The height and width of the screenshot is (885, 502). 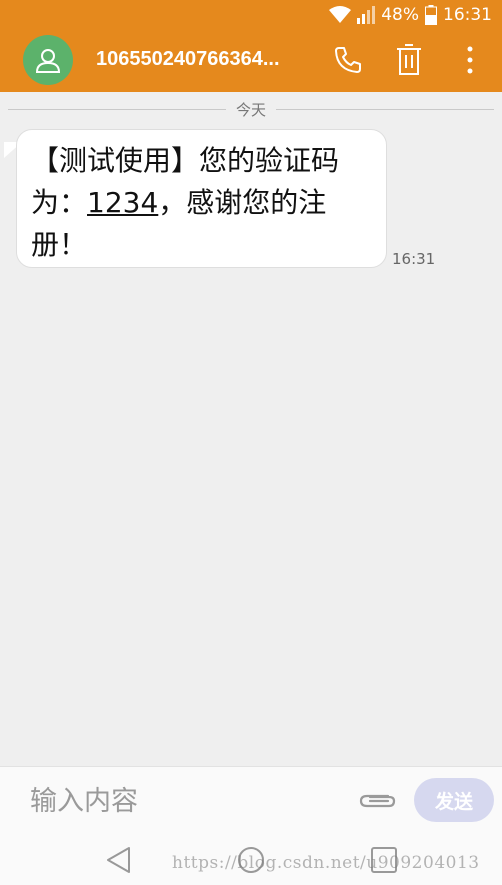 I want to click on back-icon, so click(x=118, y=860).